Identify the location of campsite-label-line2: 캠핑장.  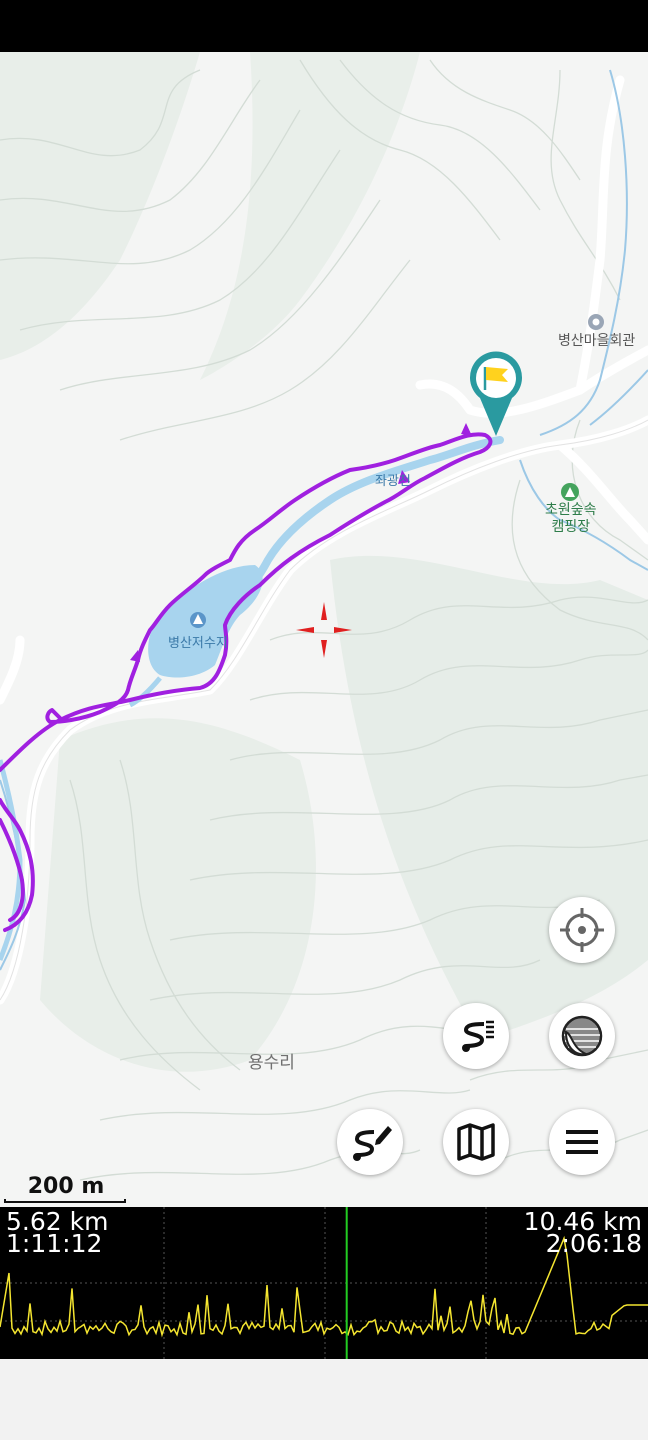
(571, 527).